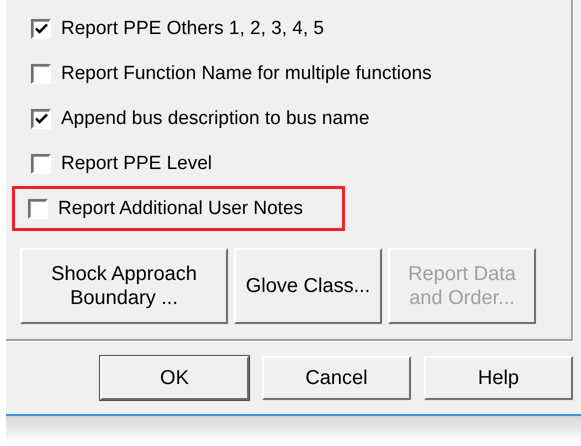 Image resolution: width=581 pixels, height=446 pixels. What do you see at coordinates (336, 378) in the screenshot?
I see `cancel-button: Cancel` at bounding box center [336, 378].